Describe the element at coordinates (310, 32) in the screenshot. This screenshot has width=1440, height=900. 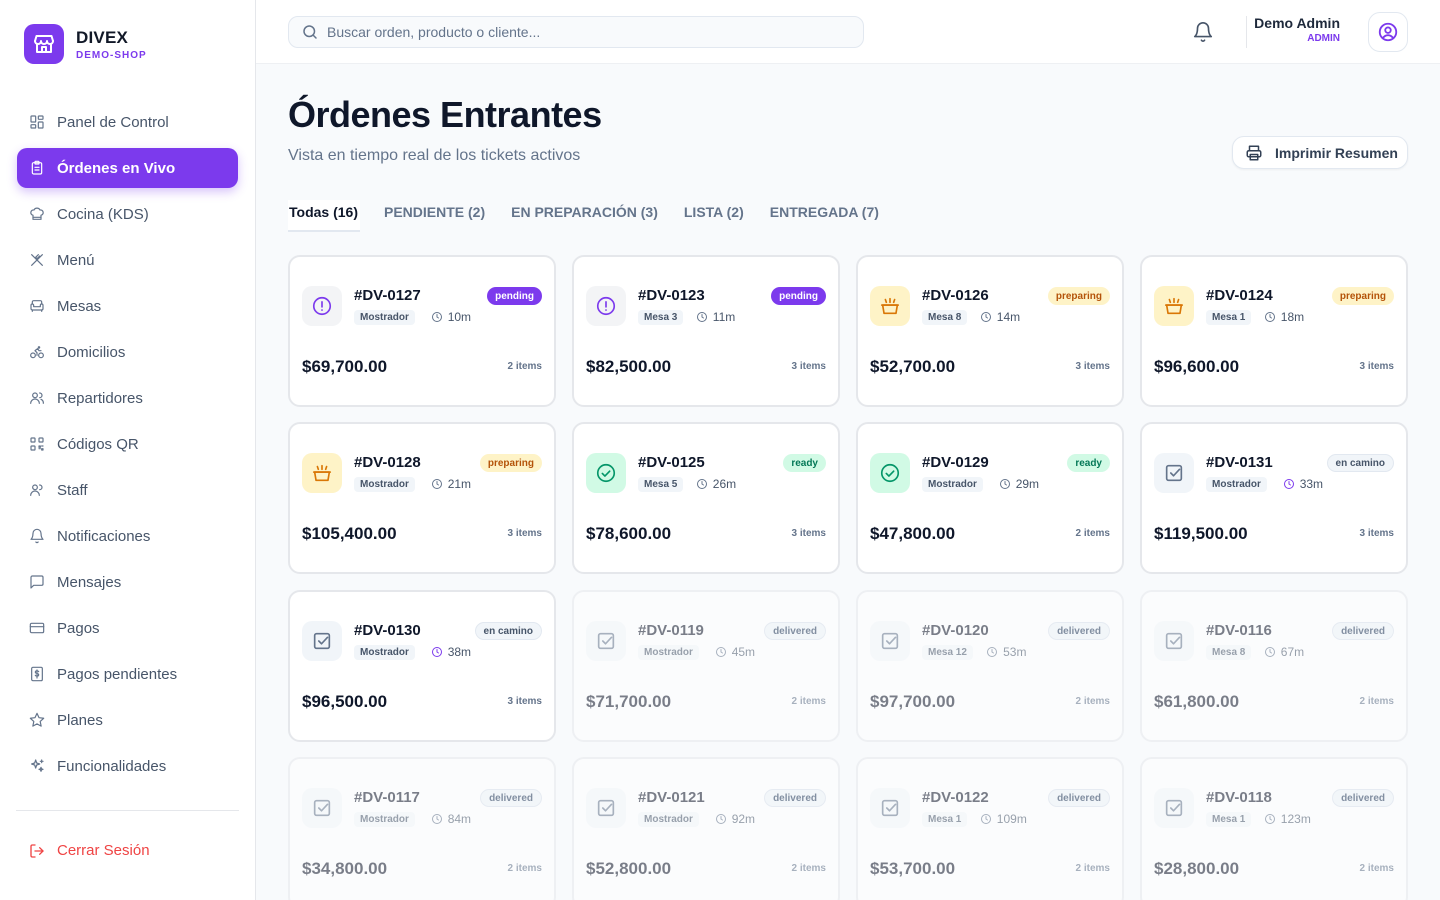
I see `search-icon` at that location.